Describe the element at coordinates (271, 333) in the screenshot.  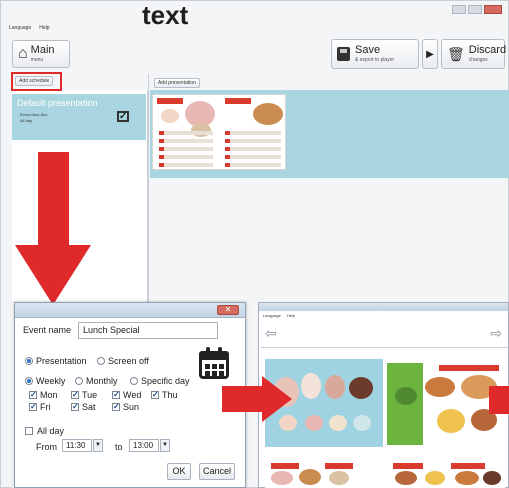
I see `arrow-left-icon: ⇦` at that location.